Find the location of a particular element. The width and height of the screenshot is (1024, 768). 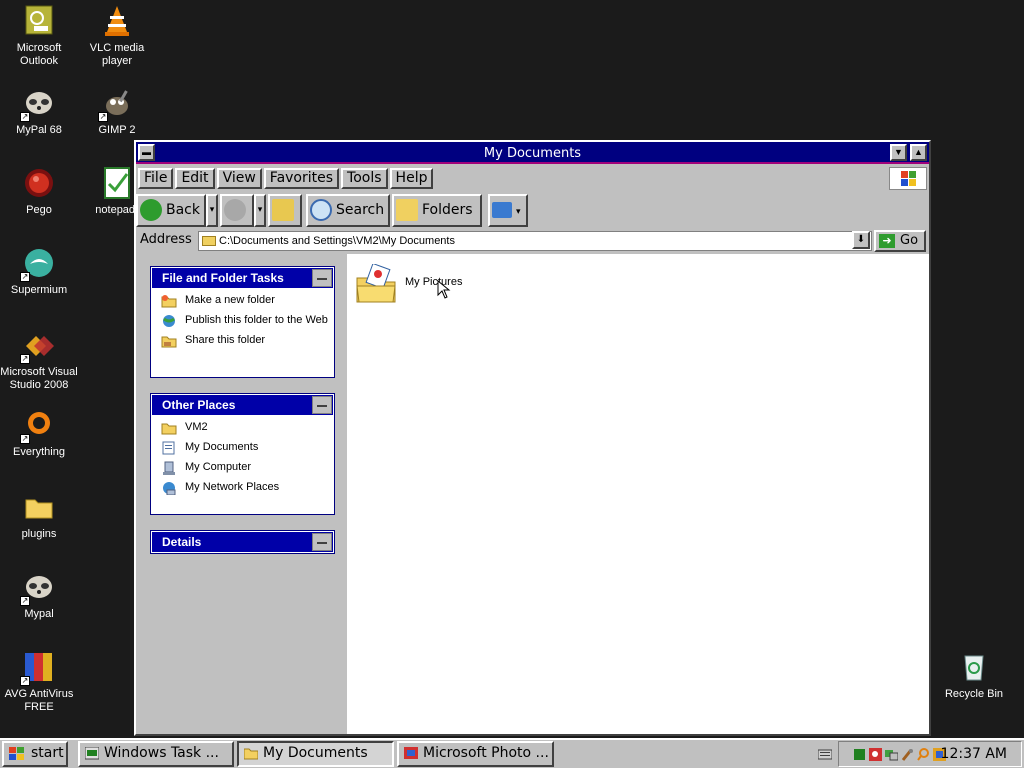

desktop-icon-label: plugins is located at coordinates (39, 534).